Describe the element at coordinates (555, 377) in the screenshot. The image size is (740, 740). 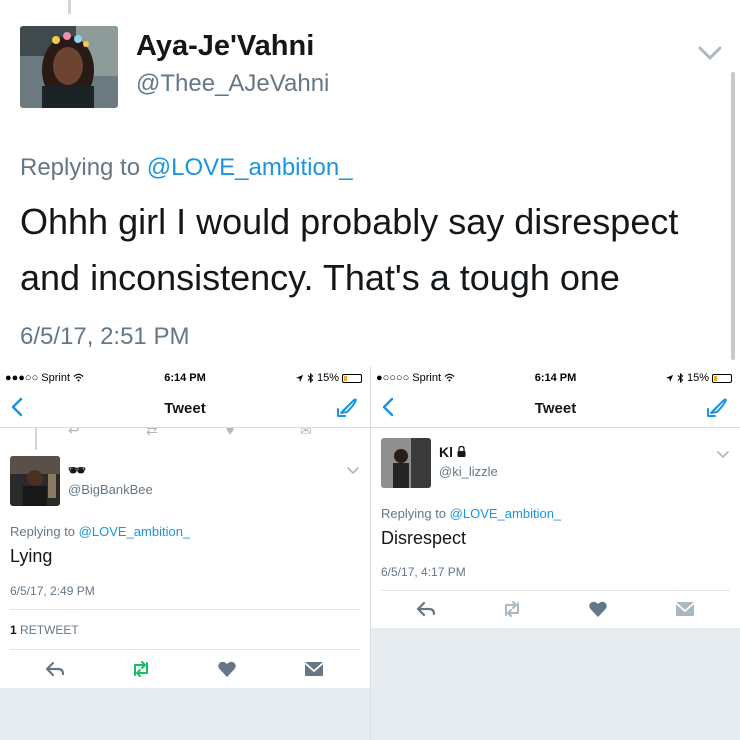
I see `status-bar: ●○○○○ Sprint 6:14 PM 15%` at that location.